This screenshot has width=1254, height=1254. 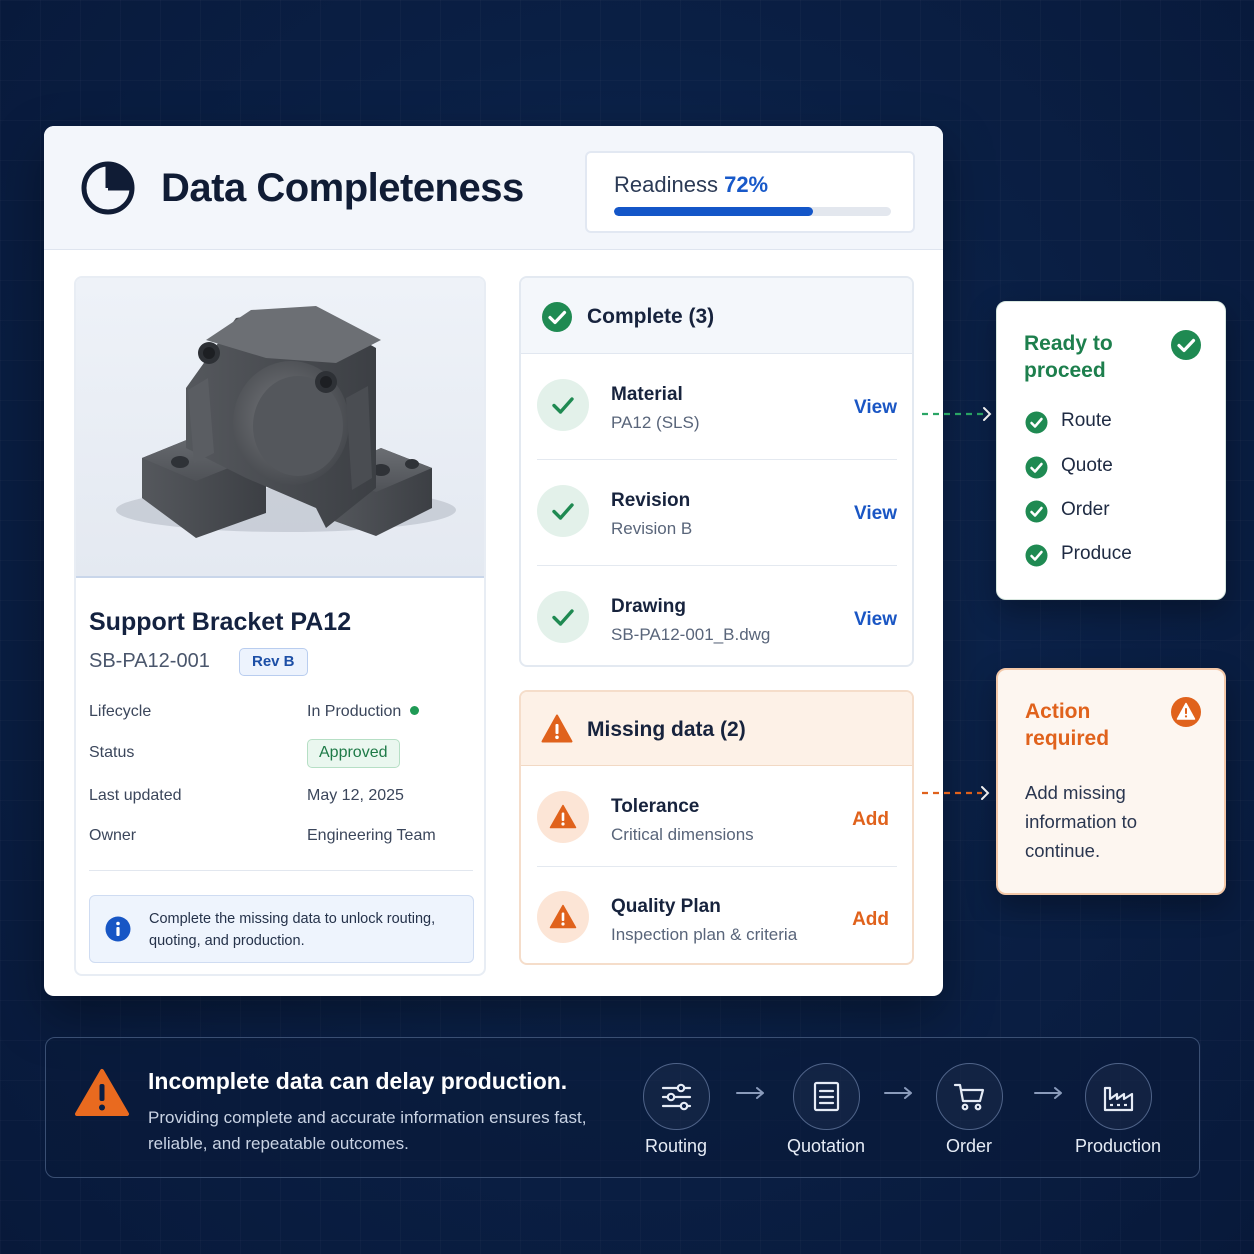 I want to click on card-header: Data Completeness Readiness 72%, so click(x=493, y=188).